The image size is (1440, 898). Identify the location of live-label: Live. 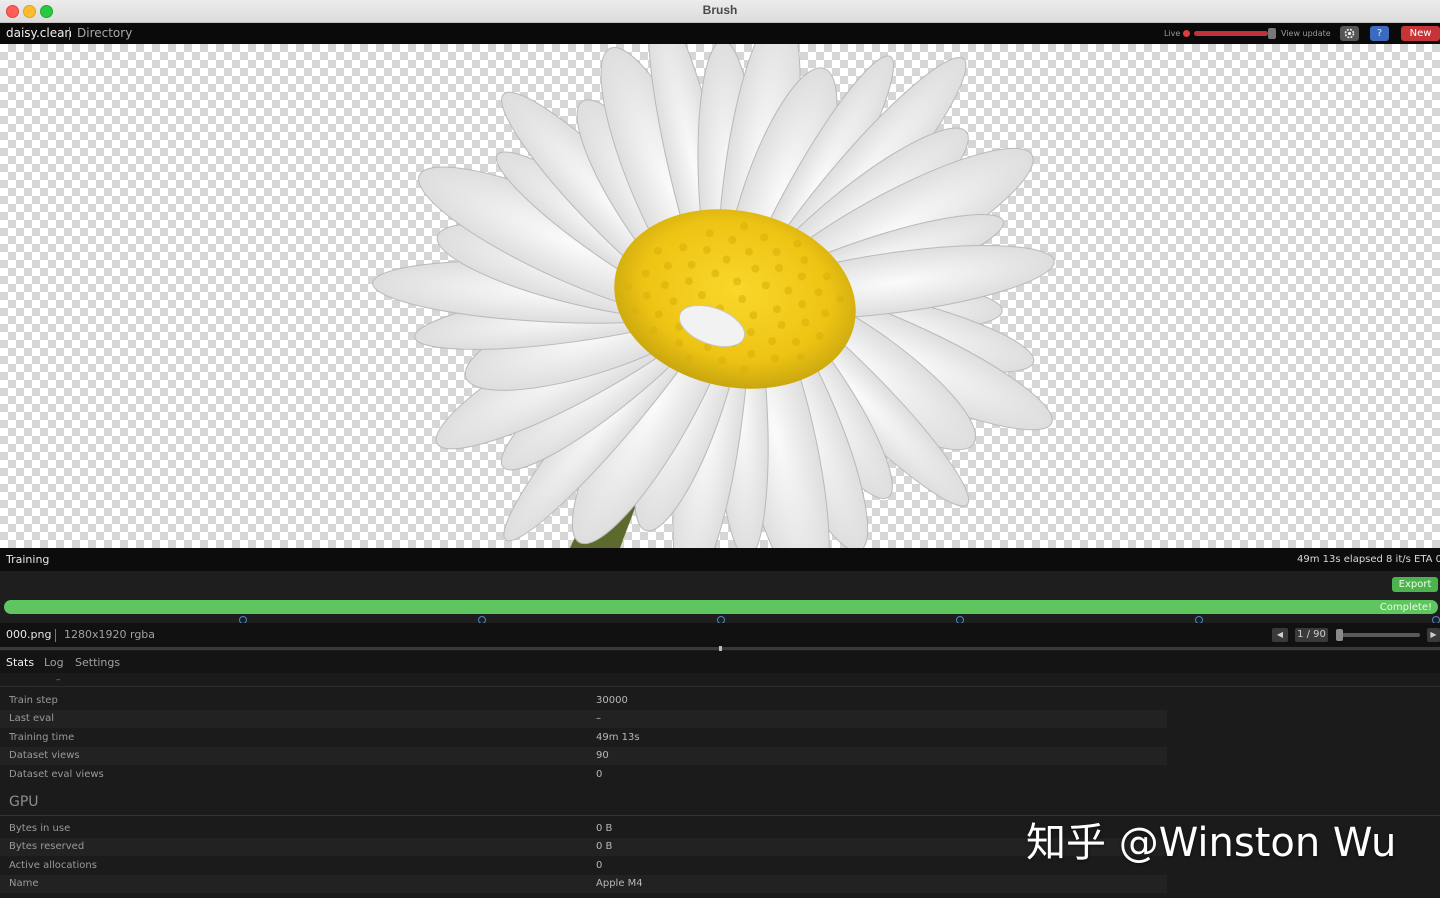
(1172, 33).